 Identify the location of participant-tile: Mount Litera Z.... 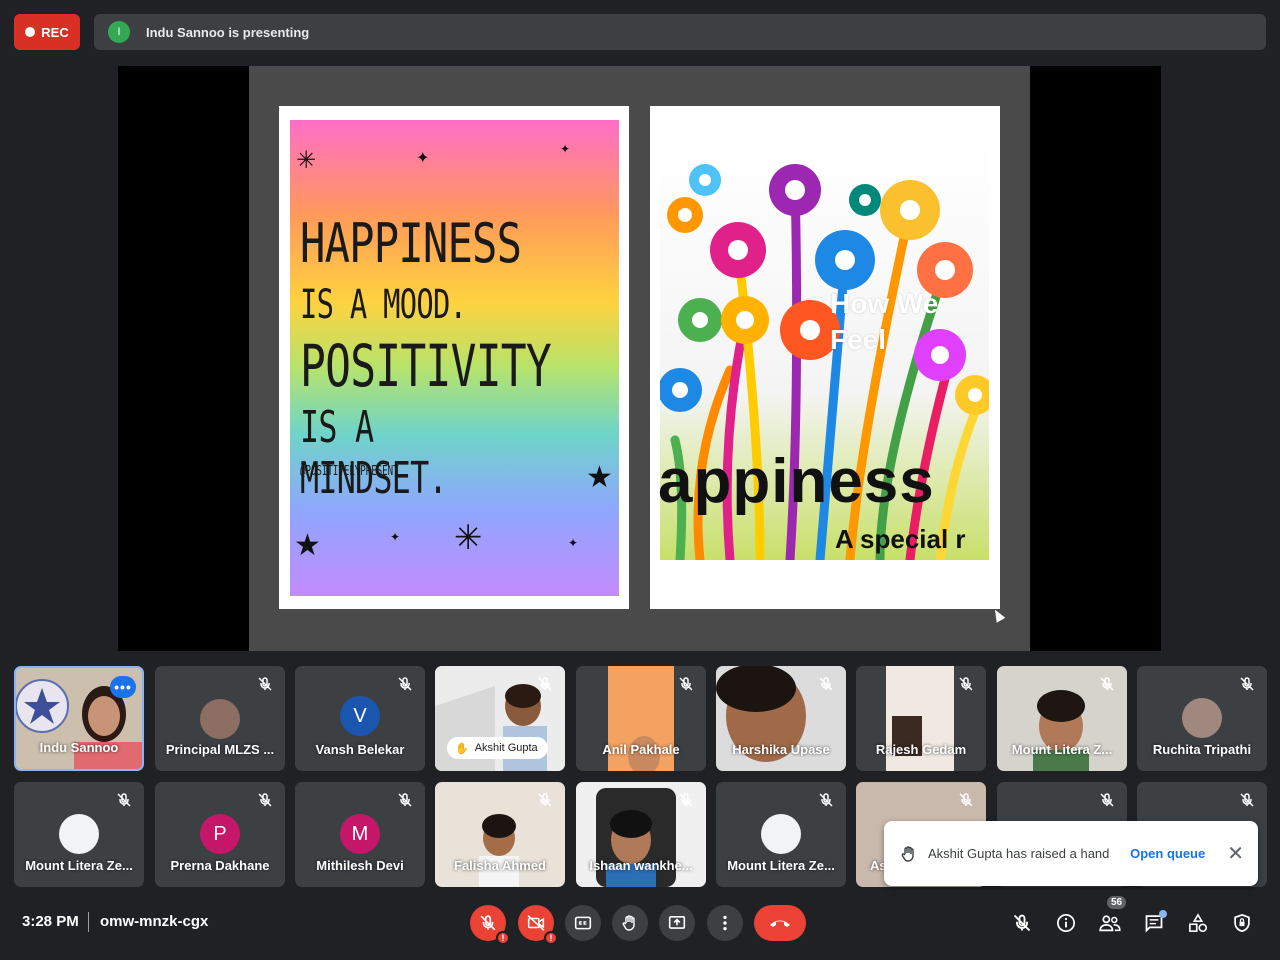
(1062, 718).